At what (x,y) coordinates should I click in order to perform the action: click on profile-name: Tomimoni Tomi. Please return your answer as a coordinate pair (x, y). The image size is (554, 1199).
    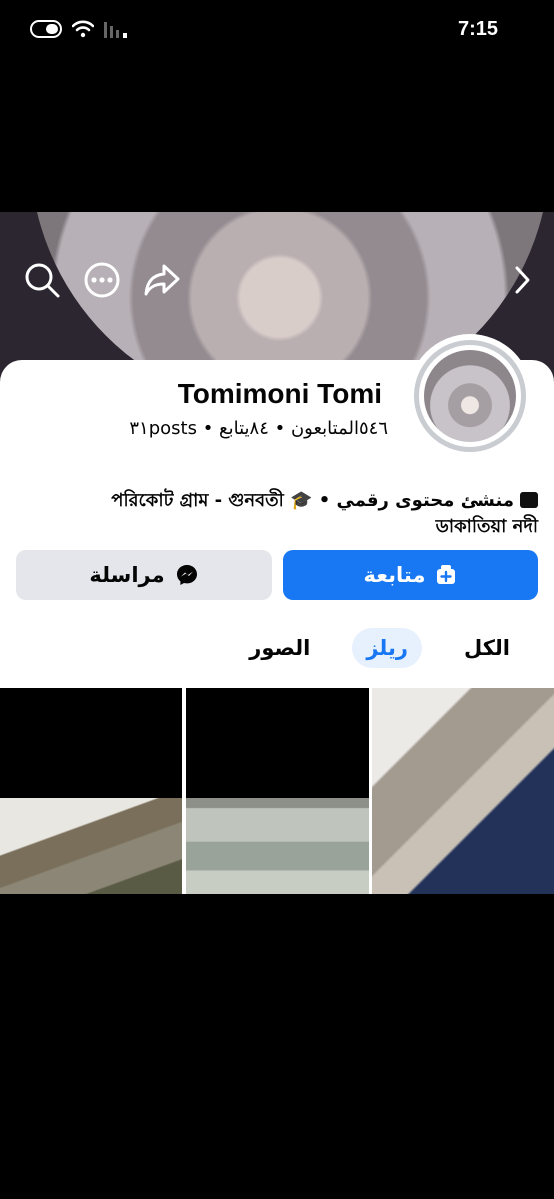
    Looking at the image, I should click on (279, 393).